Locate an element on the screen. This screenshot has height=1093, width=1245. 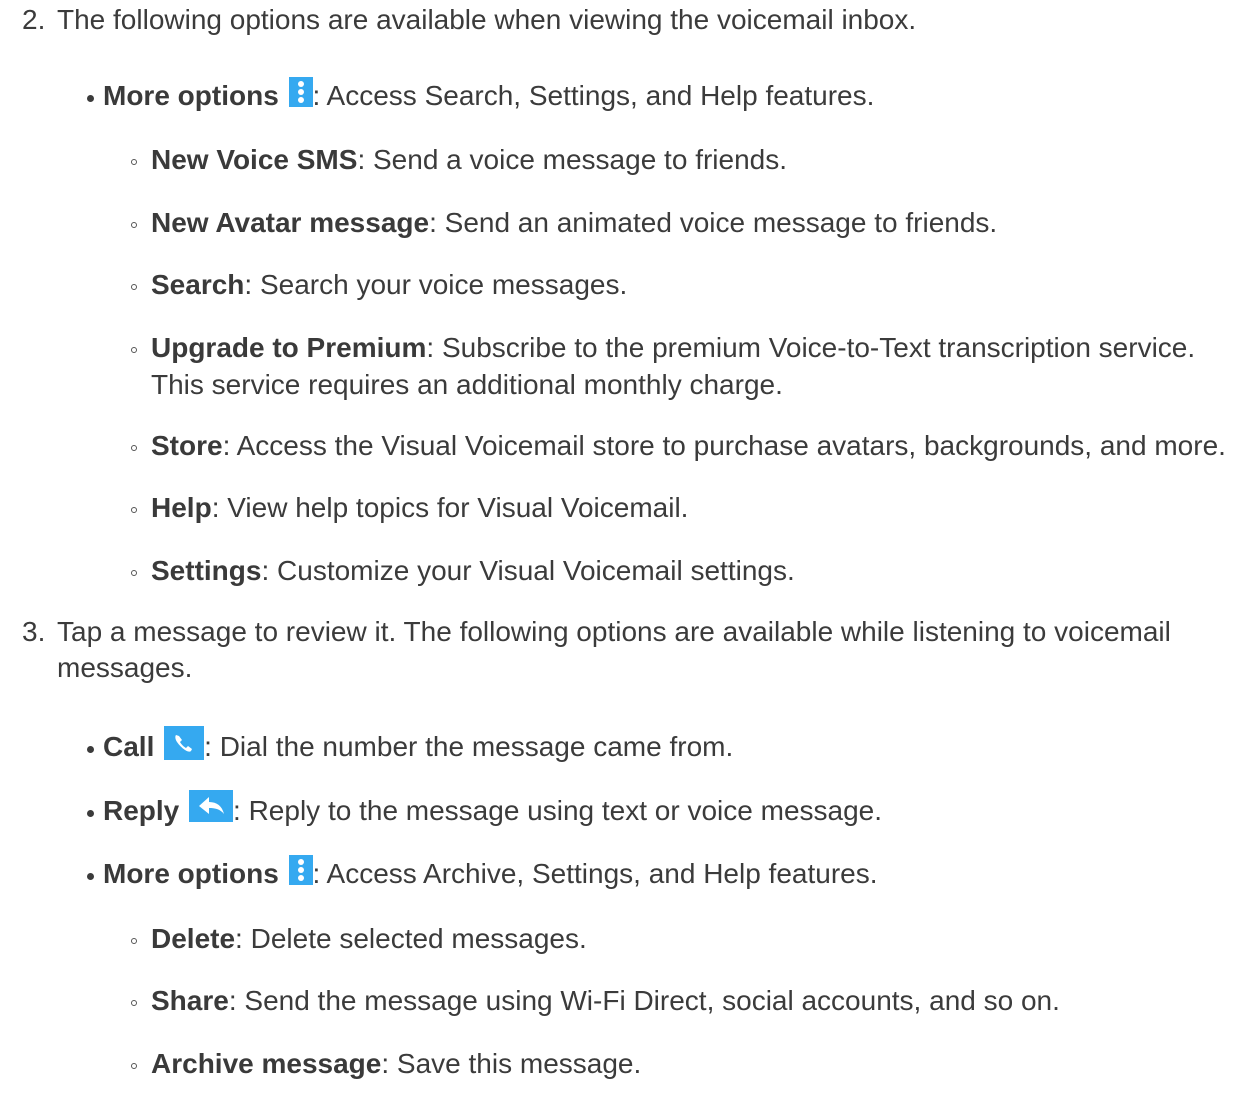
list-item: Archive message: Save this message. is located at coordinates (396, 1064).